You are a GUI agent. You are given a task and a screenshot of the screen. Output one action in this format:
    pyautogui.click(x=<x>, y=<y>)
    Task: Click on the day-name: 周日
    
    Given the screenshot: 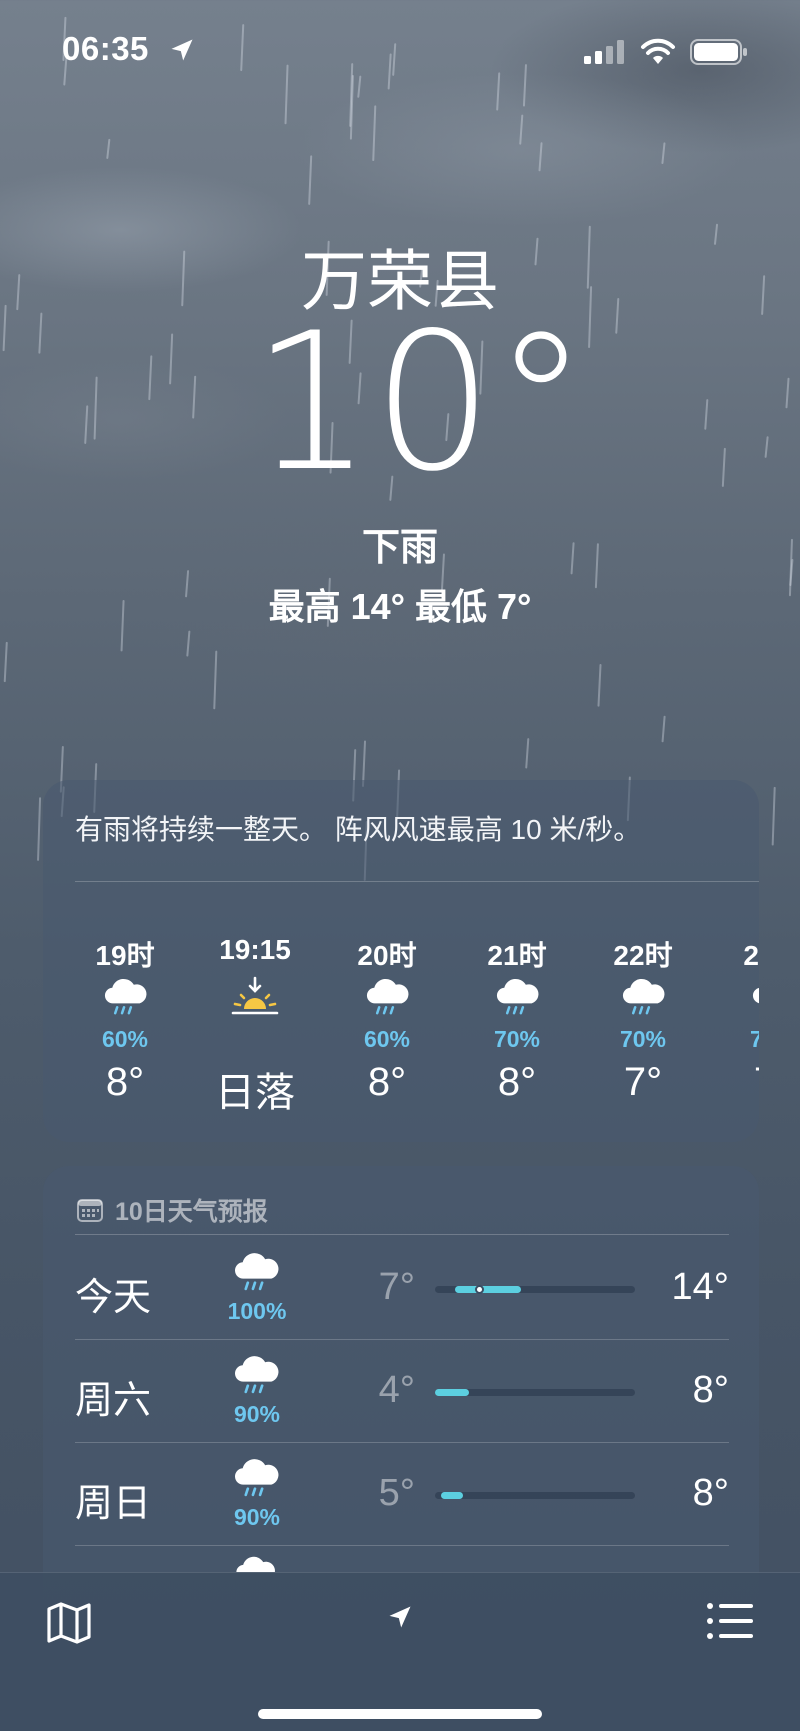 What is the action you would take?
    pyautogui.click(x=113, y=1504)
    